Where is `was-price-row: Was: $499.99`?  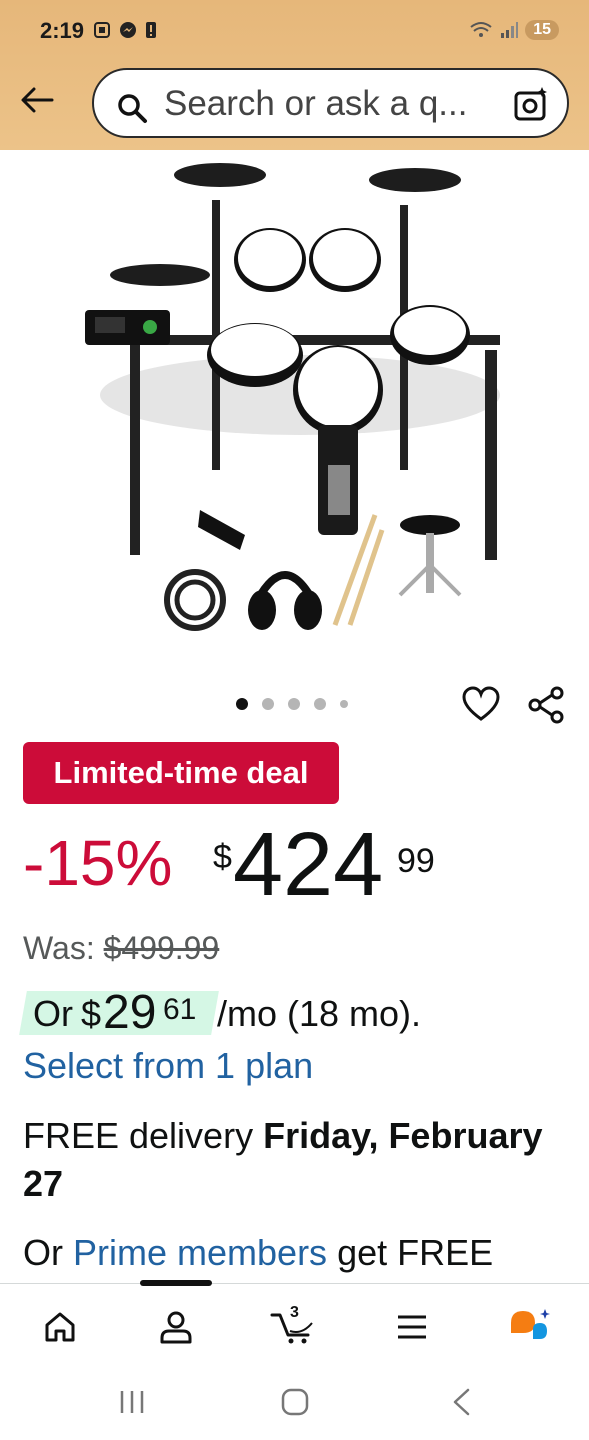
was-price-row: Was: $499.99 is located at coordinates (121, 948).